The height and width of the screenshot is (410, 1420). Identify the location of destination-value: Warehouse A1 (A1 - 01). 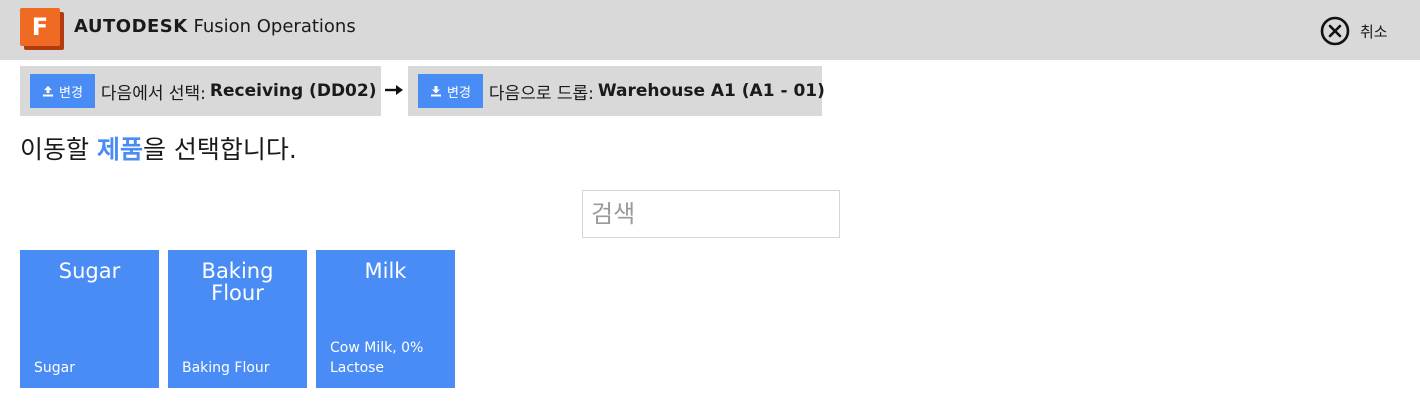
(711, 91).